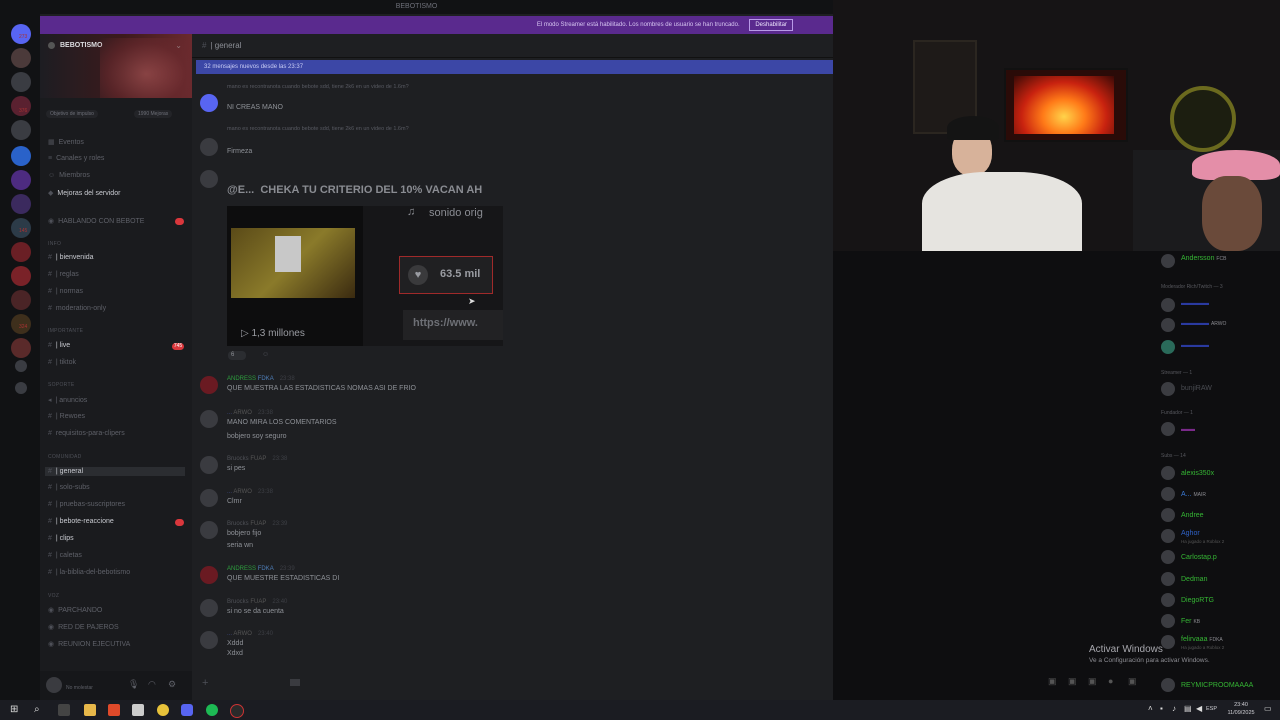 Image resolution: width=1280 pixels, height=720 pixels. Describe the element at coordinates (1188, 429) in the screenshot. I see `user-name: ▬▬` at that location.